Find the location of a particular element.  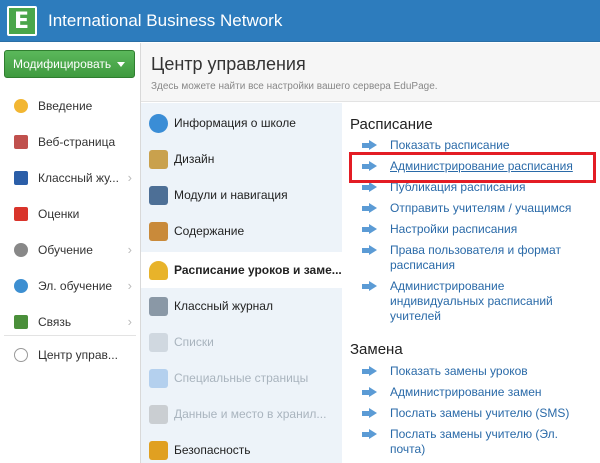

link-label: Отправить учителям / учащимся is located at coordinates (481, 208).